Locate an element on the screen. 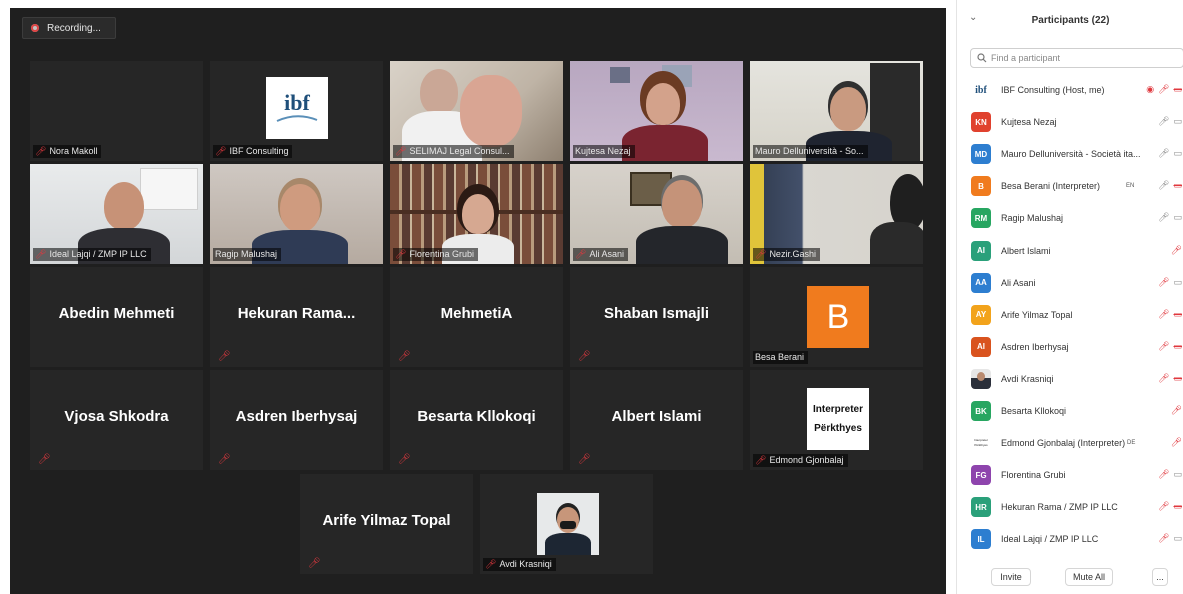 This screenshot has width=1183, height=594. profile-photo is located at coordinates (568, 524).